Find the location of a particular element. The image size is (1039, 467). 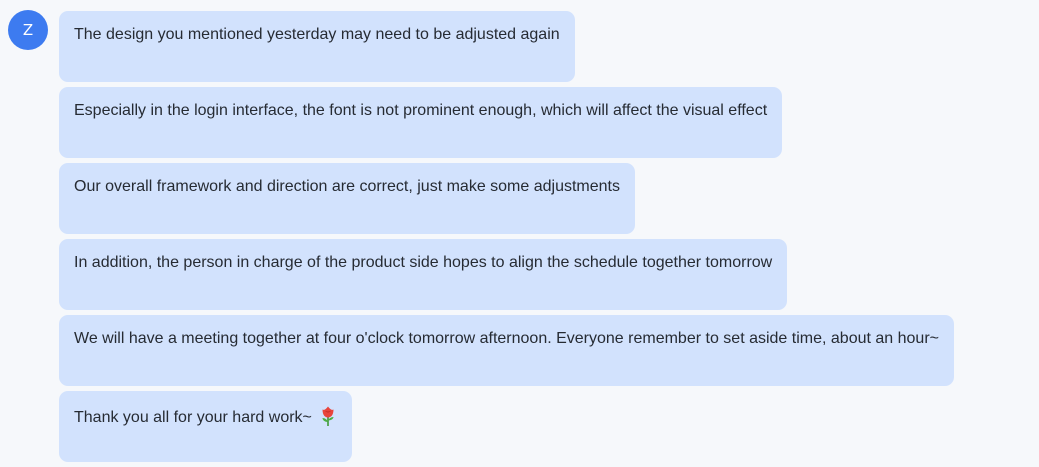

message-text: Thank you all for your hard work~ is located at coordinates (193, 417).